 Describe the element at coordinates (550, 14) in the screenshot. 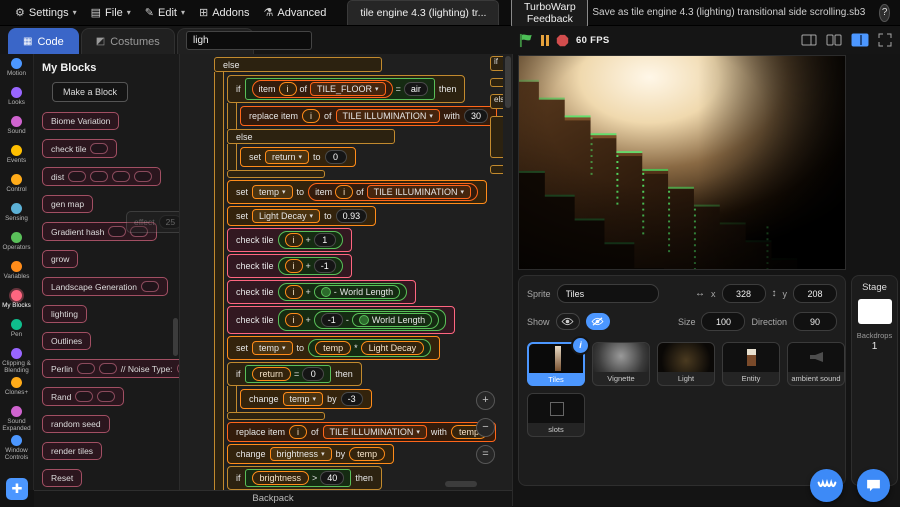

I see `feedback-button: TurboWarp Feedback` at that location.